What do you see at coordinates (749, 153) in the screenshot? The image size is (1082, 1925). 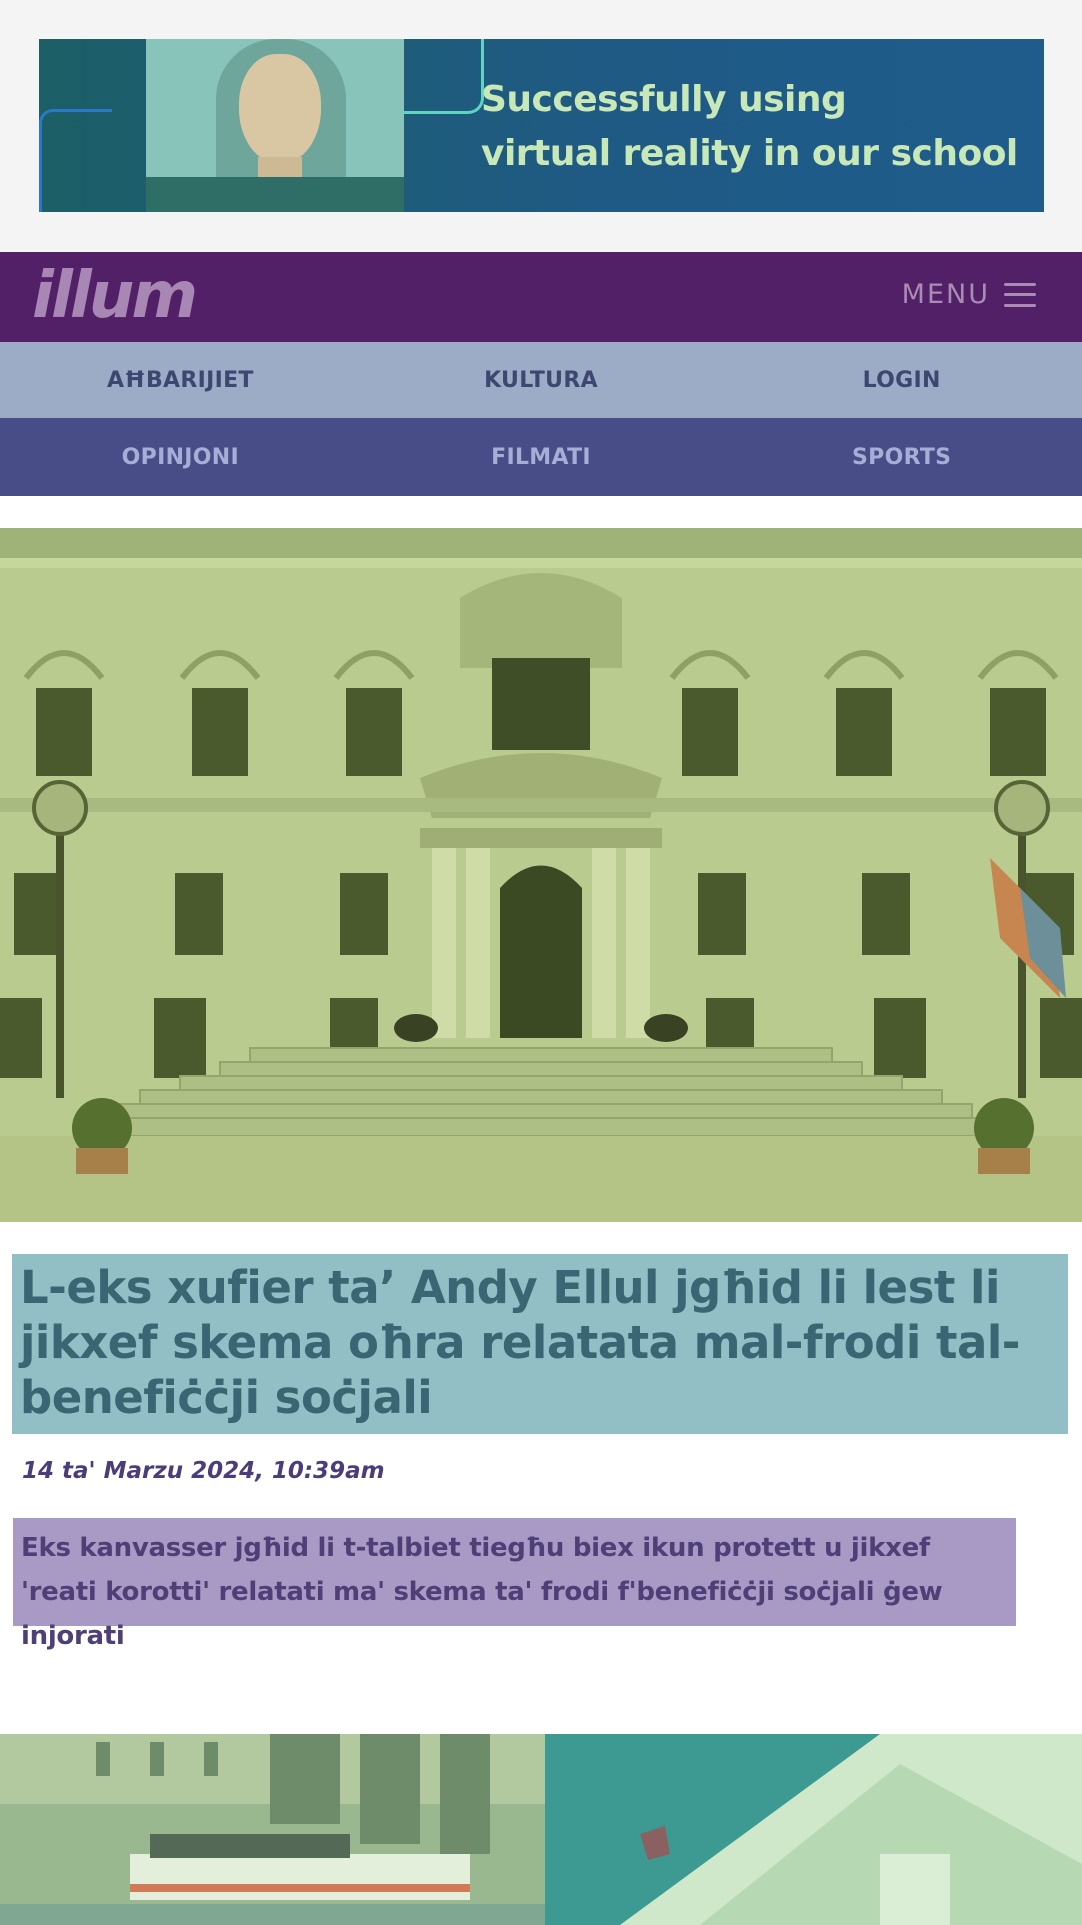 I see `ad-headline-line: virtual reality in our school` at bounding box center [749, 153].